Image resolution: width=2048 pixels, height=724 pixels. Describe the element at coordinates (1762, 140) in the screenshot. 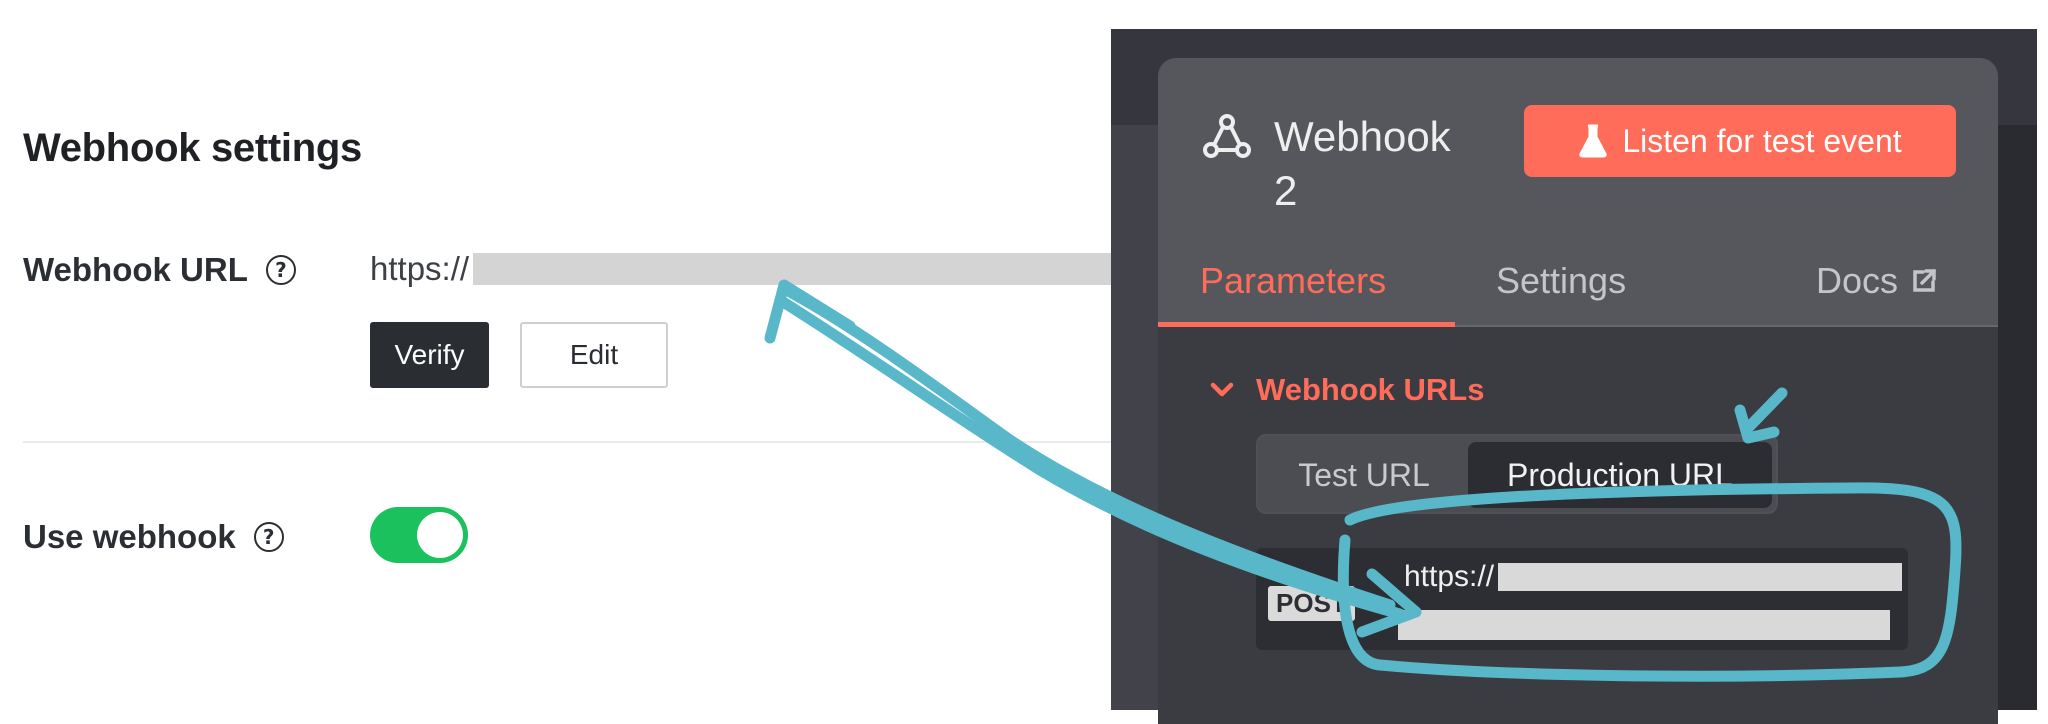

I see `listen-button-label: Listen for test event` at that location.